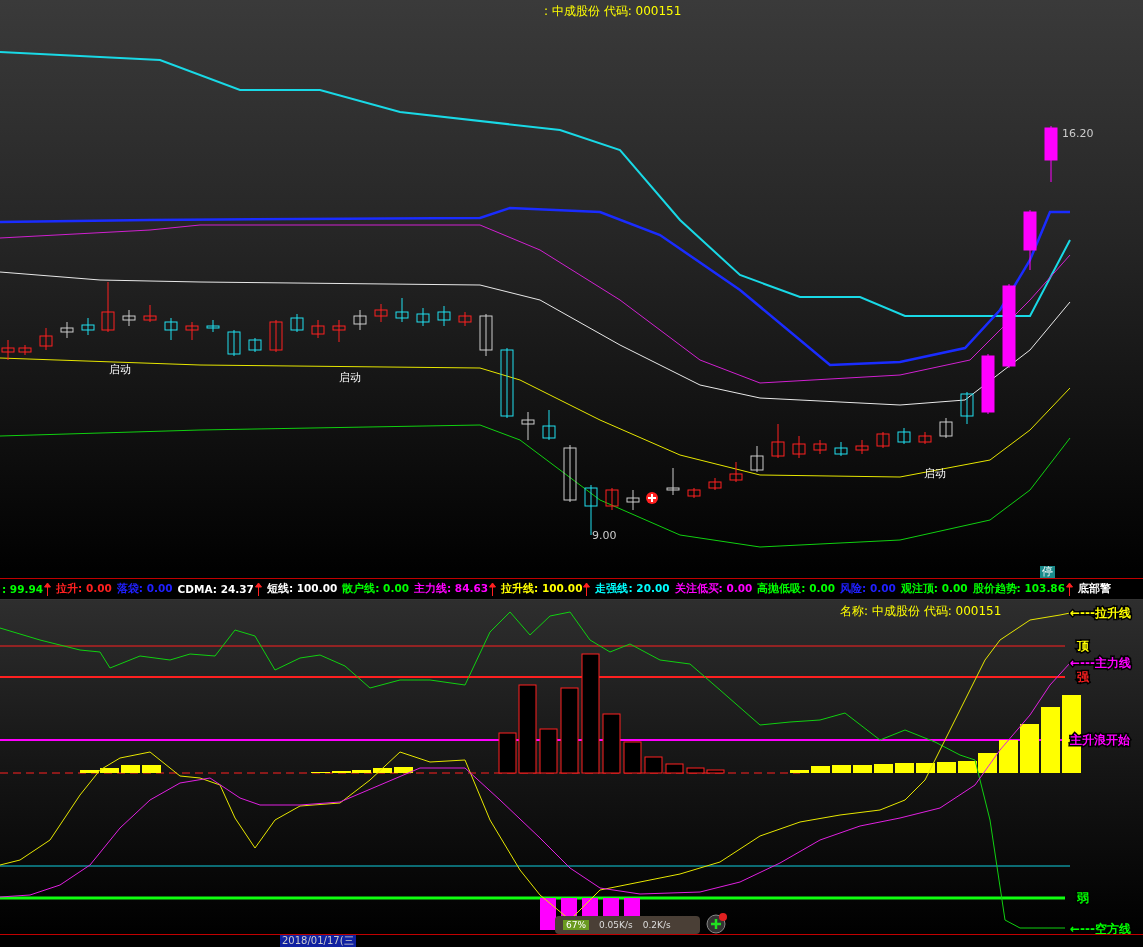 The image size is (1143, 947). I want to click on indicator-value: CDMA: 24.37, so click(215, 589).